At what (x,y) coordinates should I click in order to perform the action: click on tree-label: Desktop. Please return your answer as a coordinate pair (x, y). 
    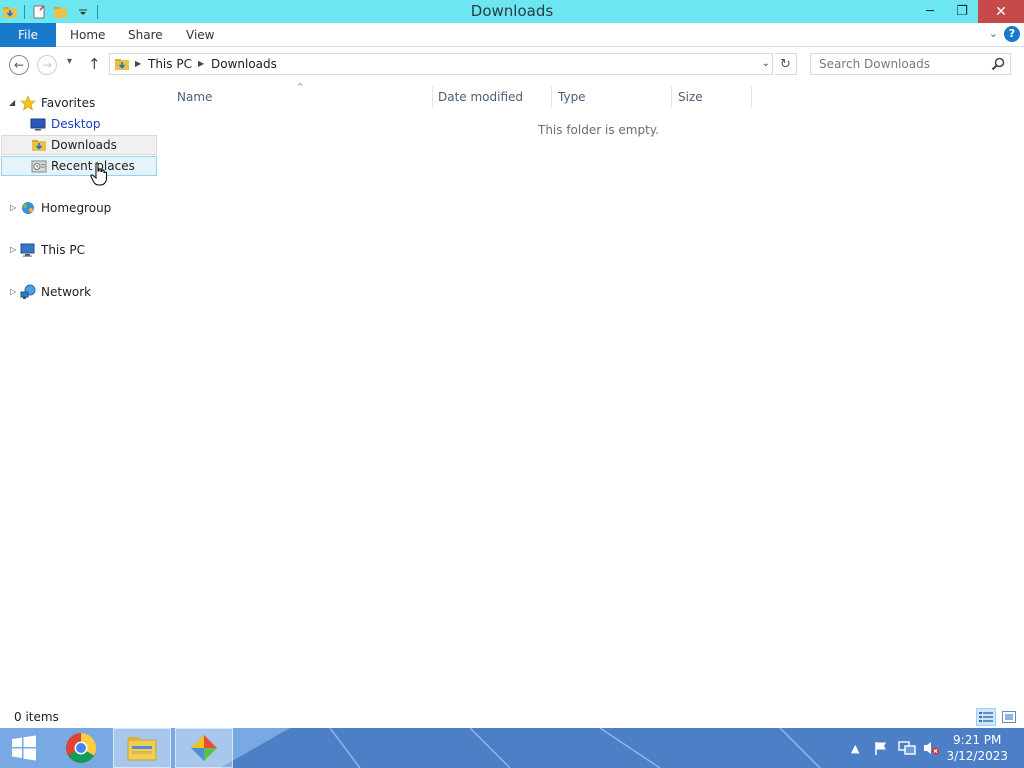
    Looking at the image, I should click on (76, 124).